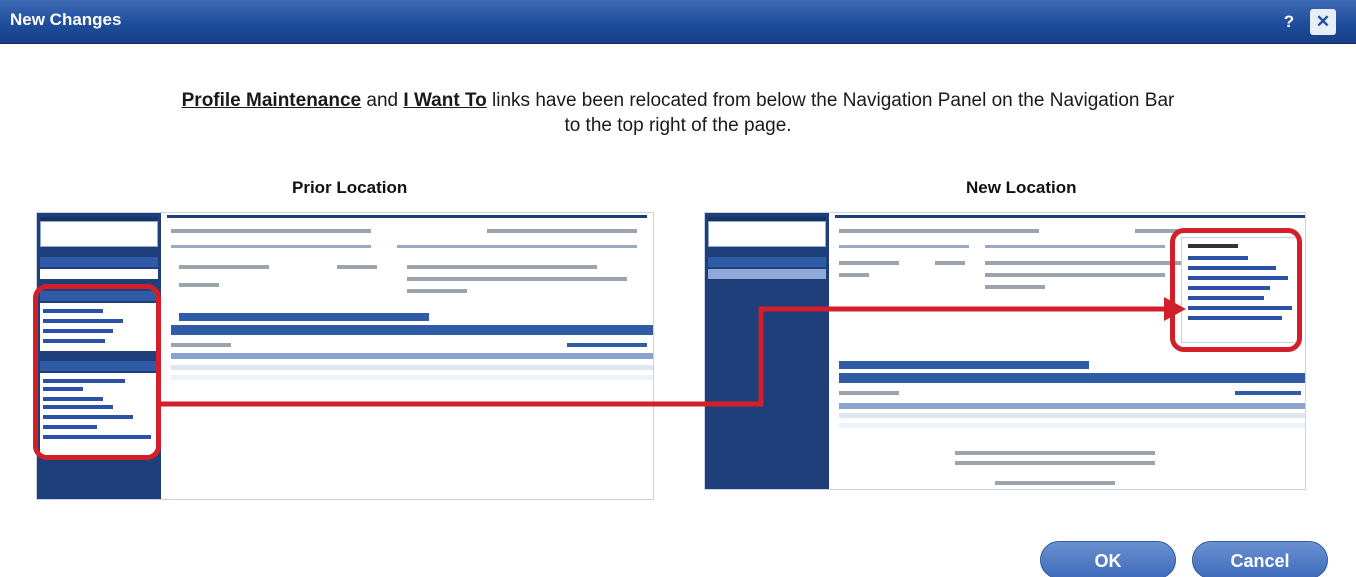 The image size is (1356, 577). What do you see at coordinates (382, 100) in the screenshot?
I see `description-text-1: and` at bounding box center [382, 100].